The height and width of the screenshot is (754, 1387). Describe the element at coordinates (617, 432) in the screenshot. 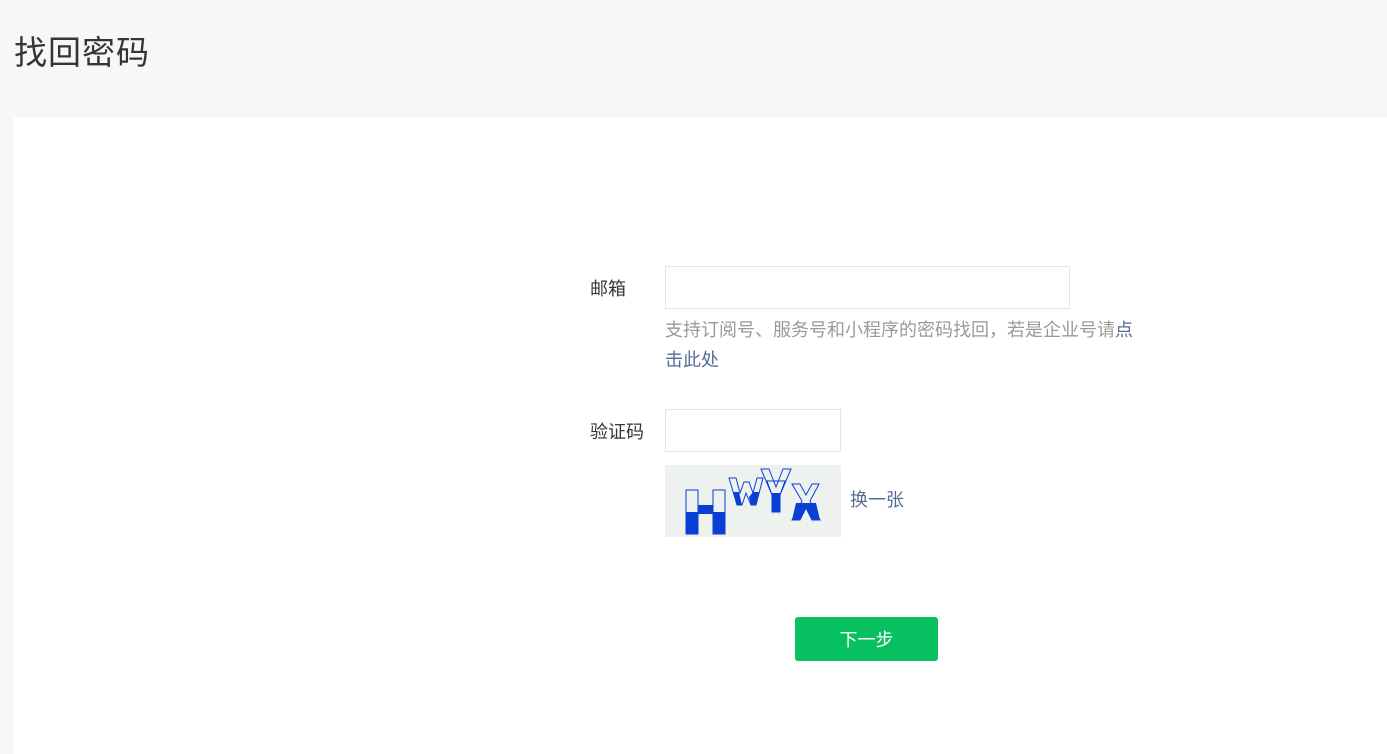

I see `captcha-label: 验证码` at that location.